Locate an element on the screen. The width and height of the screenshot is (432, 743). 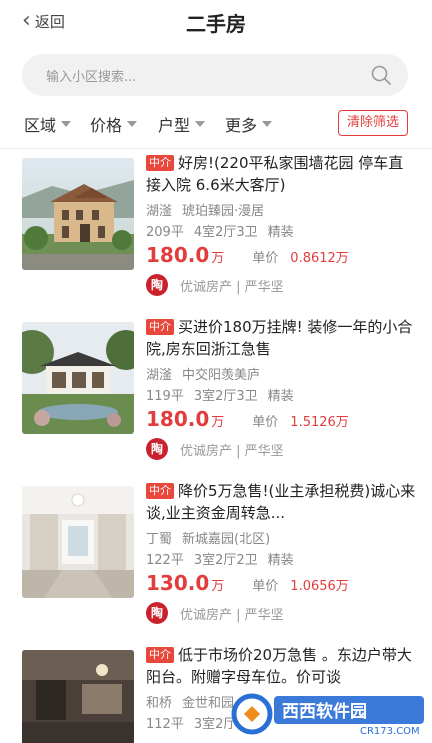
listing-specs: 119平 3室2厅3卫 精装 is located at coordinates (281, 394).